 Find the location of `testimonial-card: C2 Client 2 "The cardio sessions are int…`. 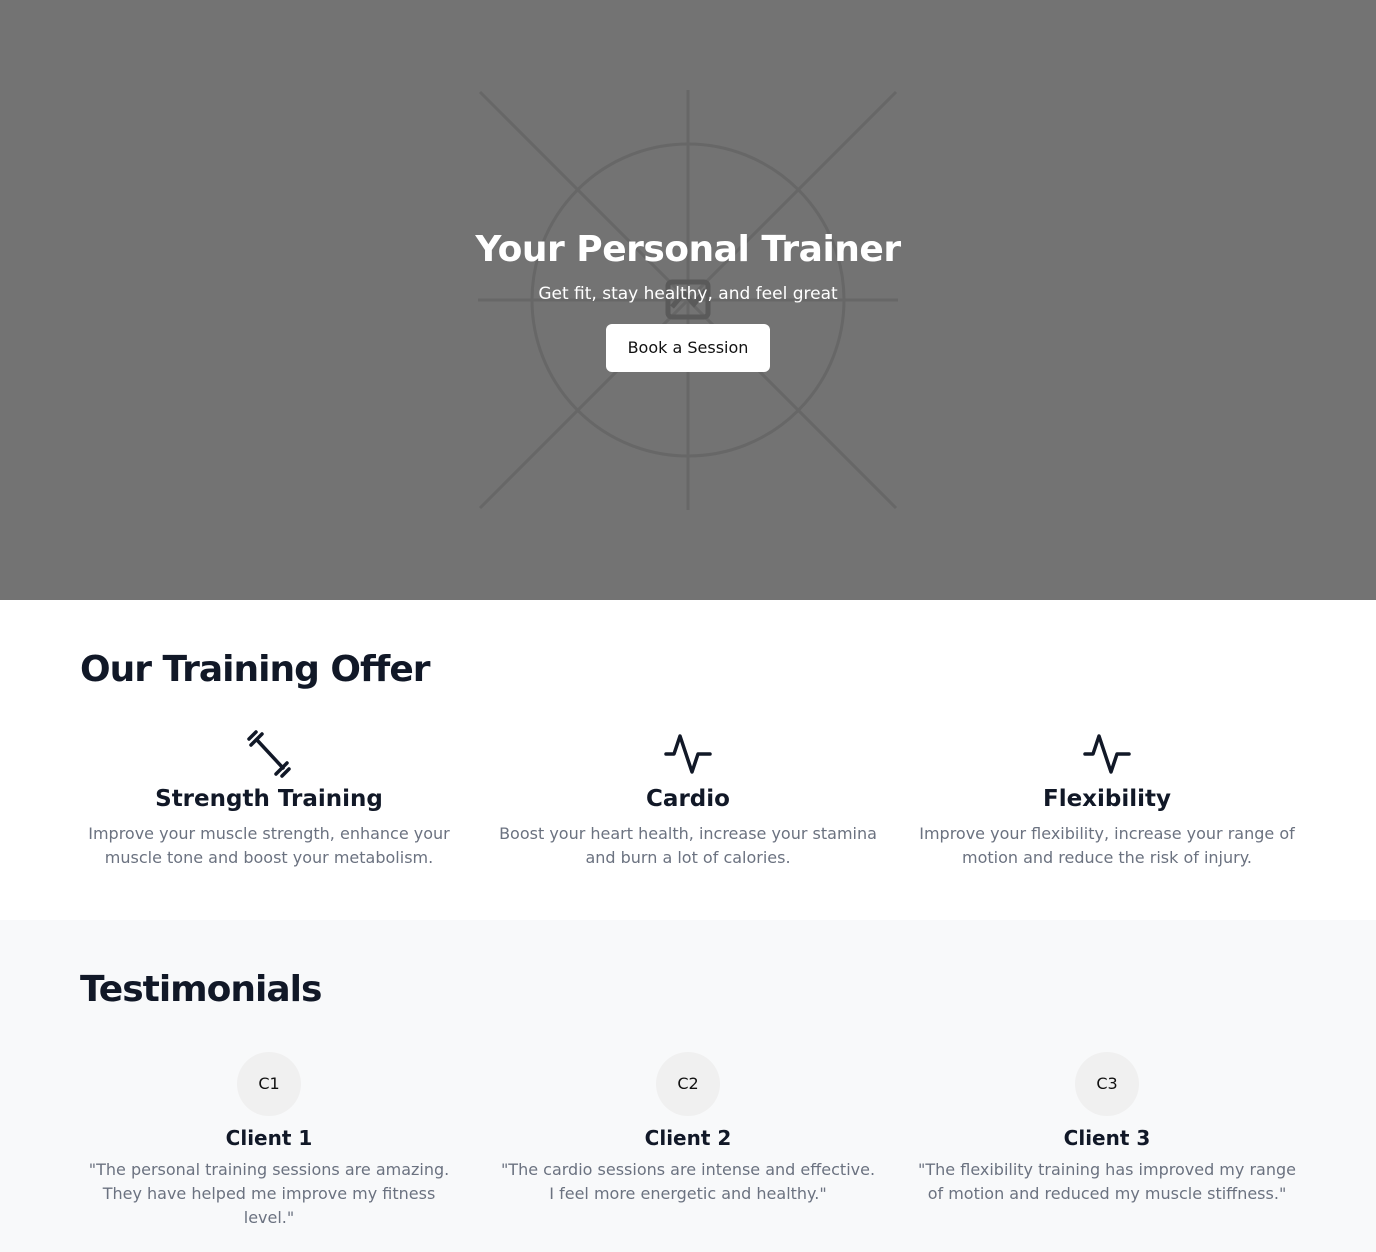

testimonial-card: C2 Client 2 "The cardio sessions are int… is located at coordinates (688, 1141).